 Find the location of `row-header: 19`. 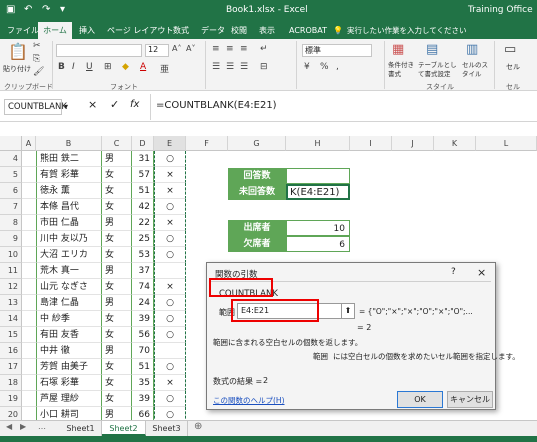

row-header: 19 is located at coordinates (11, 399).